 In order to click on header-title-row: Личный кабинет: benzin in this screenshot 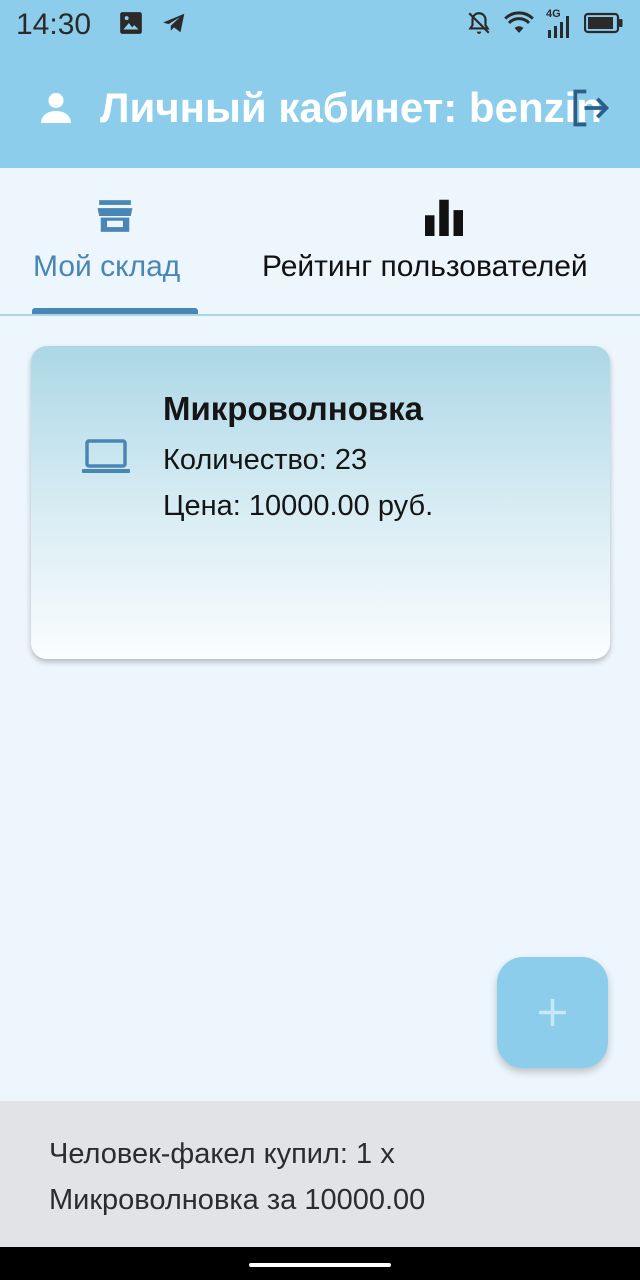, I will do `click(320, 108)`.